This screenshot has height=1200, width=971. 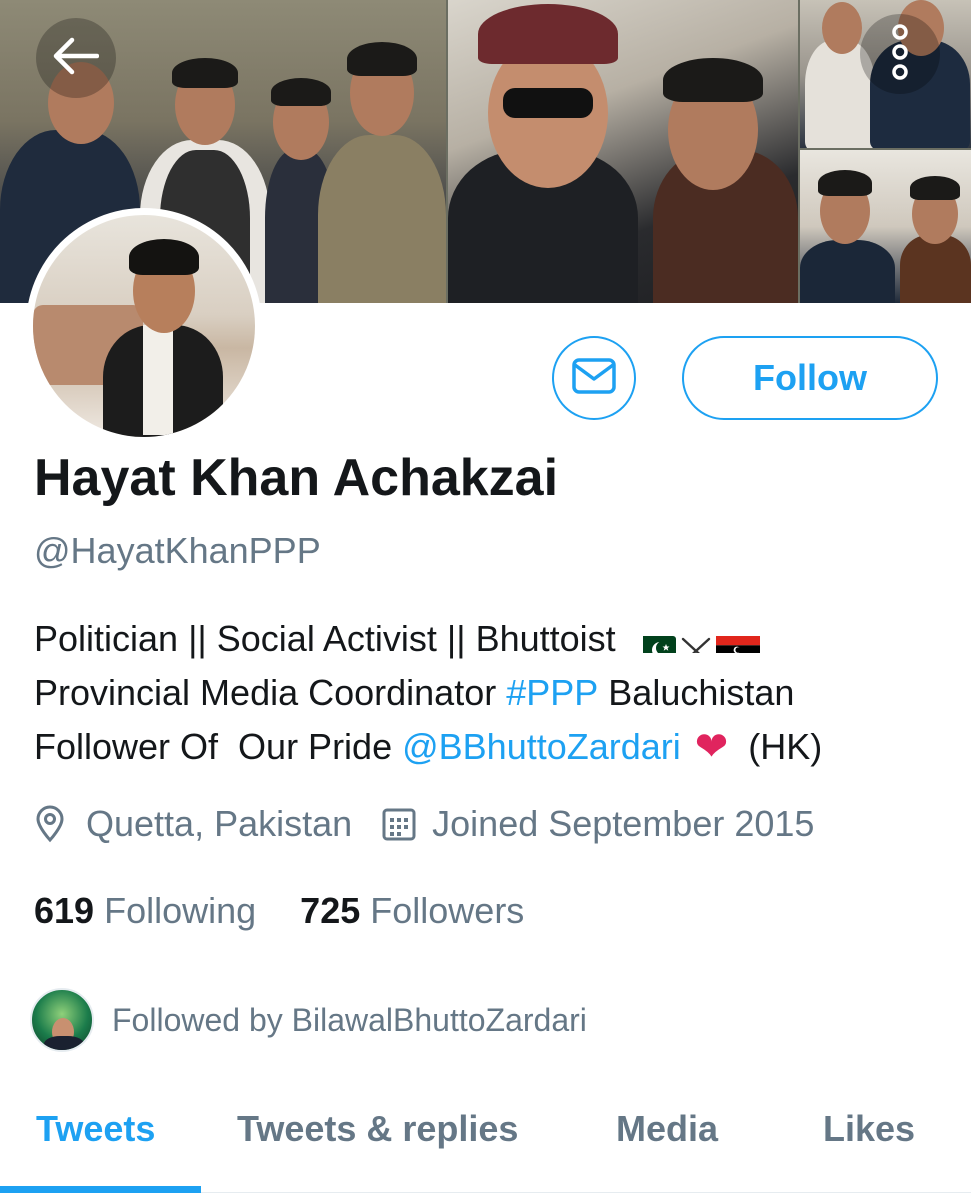 I want to click on tab-media: Media, so click(x=667, y=1129).